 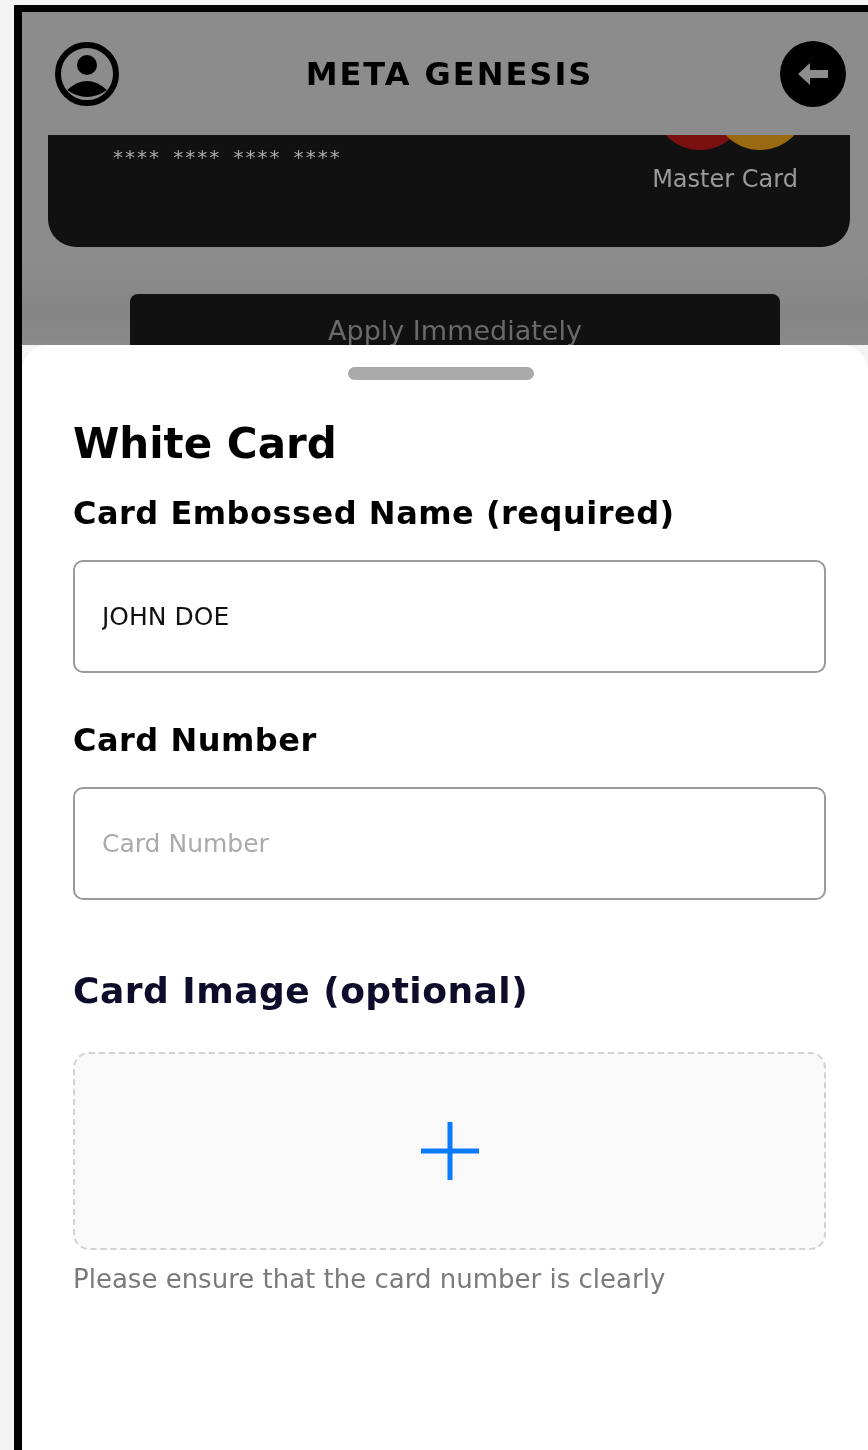 I want to click on field-label: Card Number, so click(x=195, y=740).